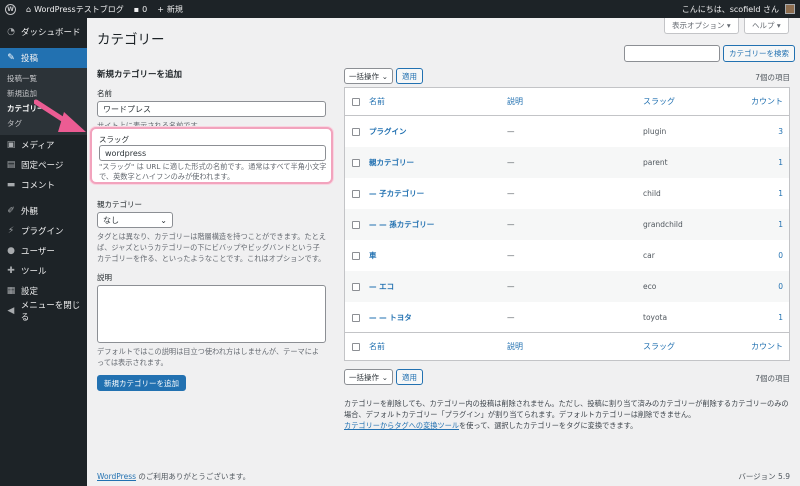  Describe the element at coordinates (356, 101) in the screenshot. I see `select-all-checkbox` at that location.